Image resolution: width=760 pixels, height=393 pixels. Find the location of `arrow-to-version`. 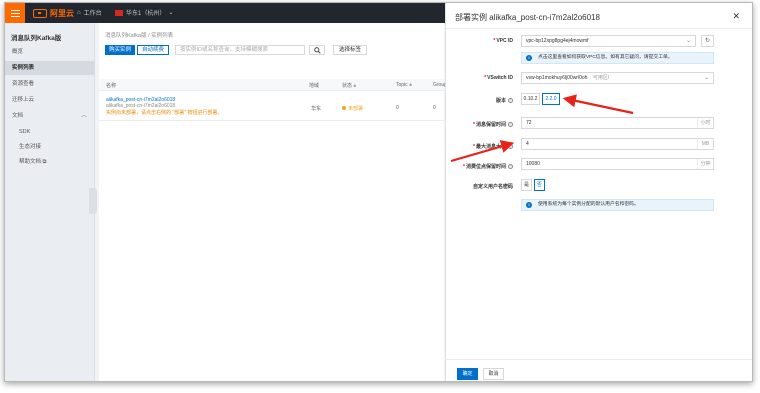

arrow-to-version is located at coordinates (598, 104).